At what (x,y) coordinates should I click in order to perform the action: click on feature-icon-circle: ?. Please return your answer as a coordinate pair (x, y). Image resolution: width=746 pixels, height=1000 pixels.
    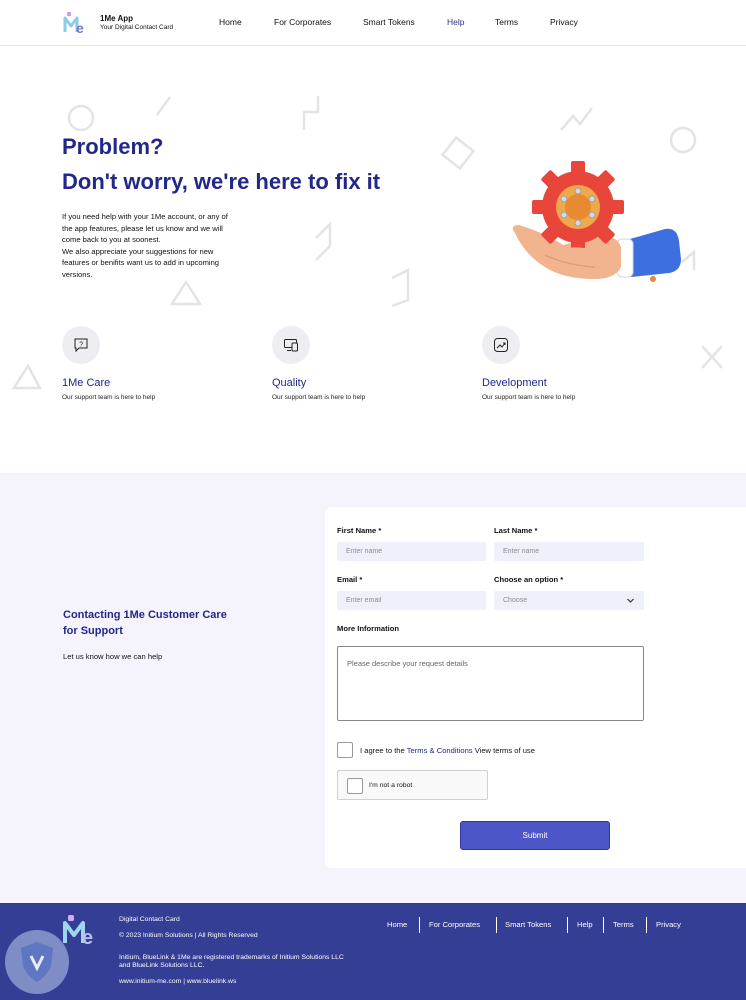
    Looking at the image, I should click on (81, 345).